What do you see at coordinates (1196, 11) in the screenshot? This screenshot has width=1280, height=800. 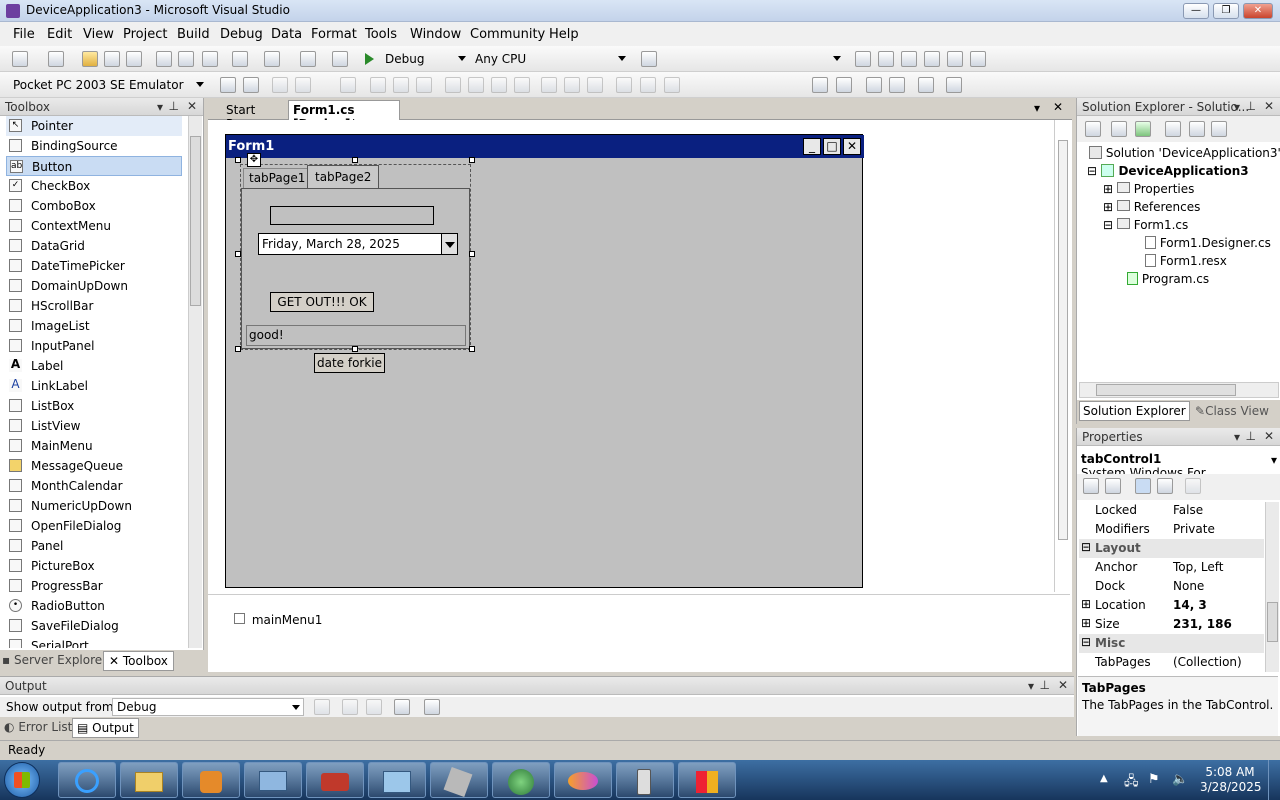 I see `minimize-button: —` at bounding box center [1196, 11].